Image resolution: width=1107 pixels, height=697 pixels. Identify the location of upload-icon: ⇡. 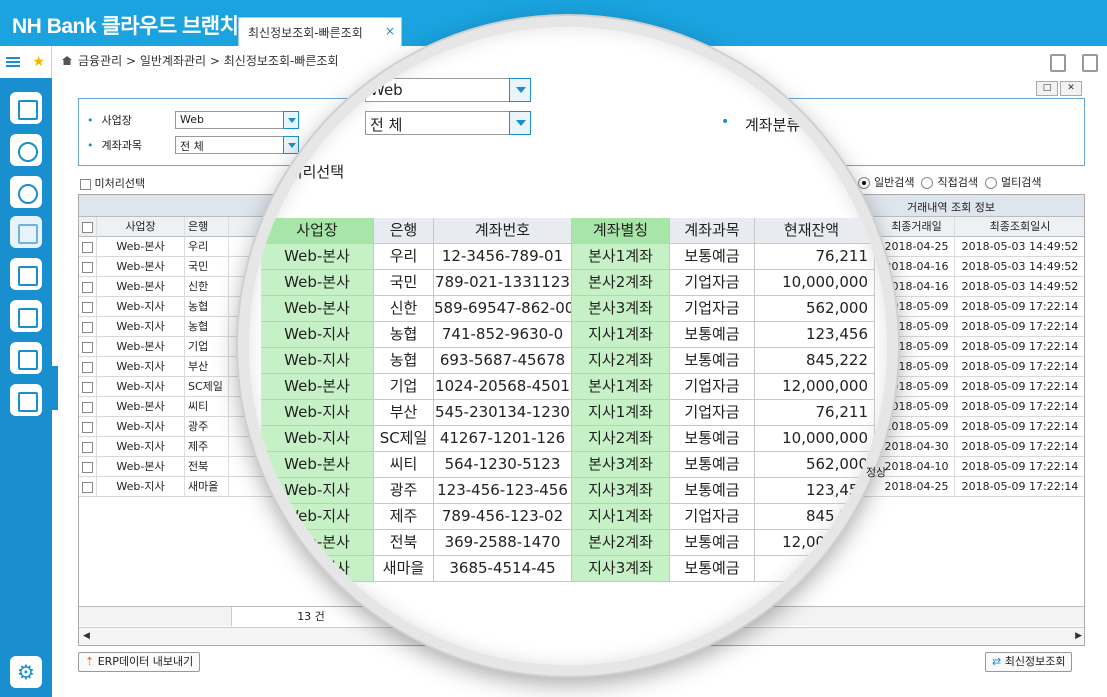
(90, 661).